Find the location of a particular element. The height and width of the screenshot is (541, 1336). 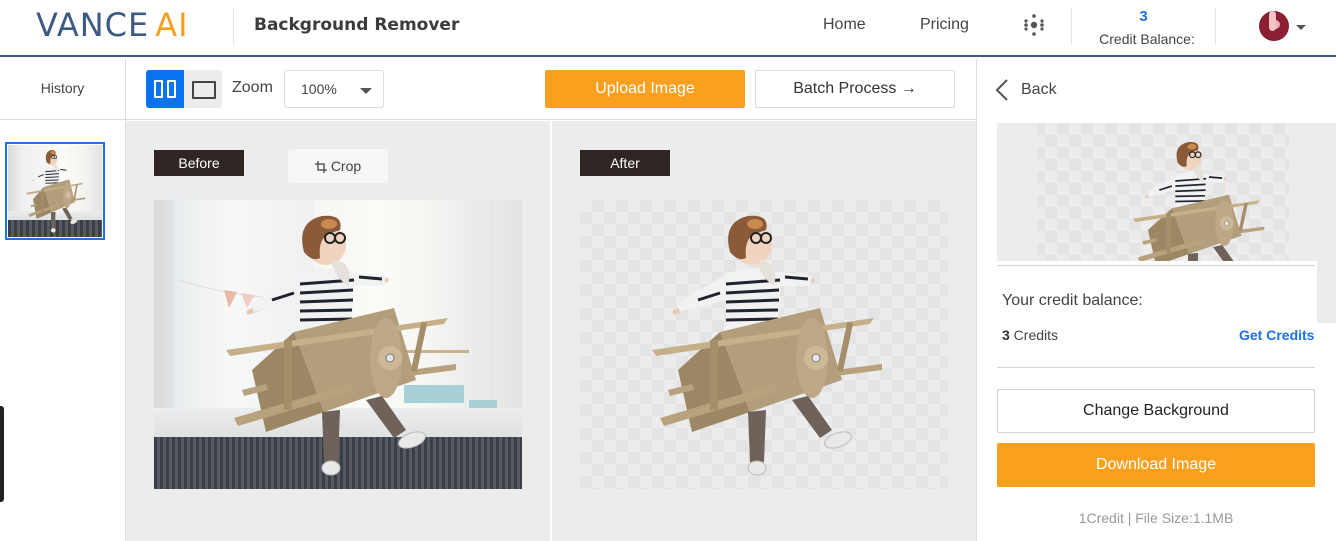

credit-balance-value: 3 Credits is located at coordinates (1030, 335).